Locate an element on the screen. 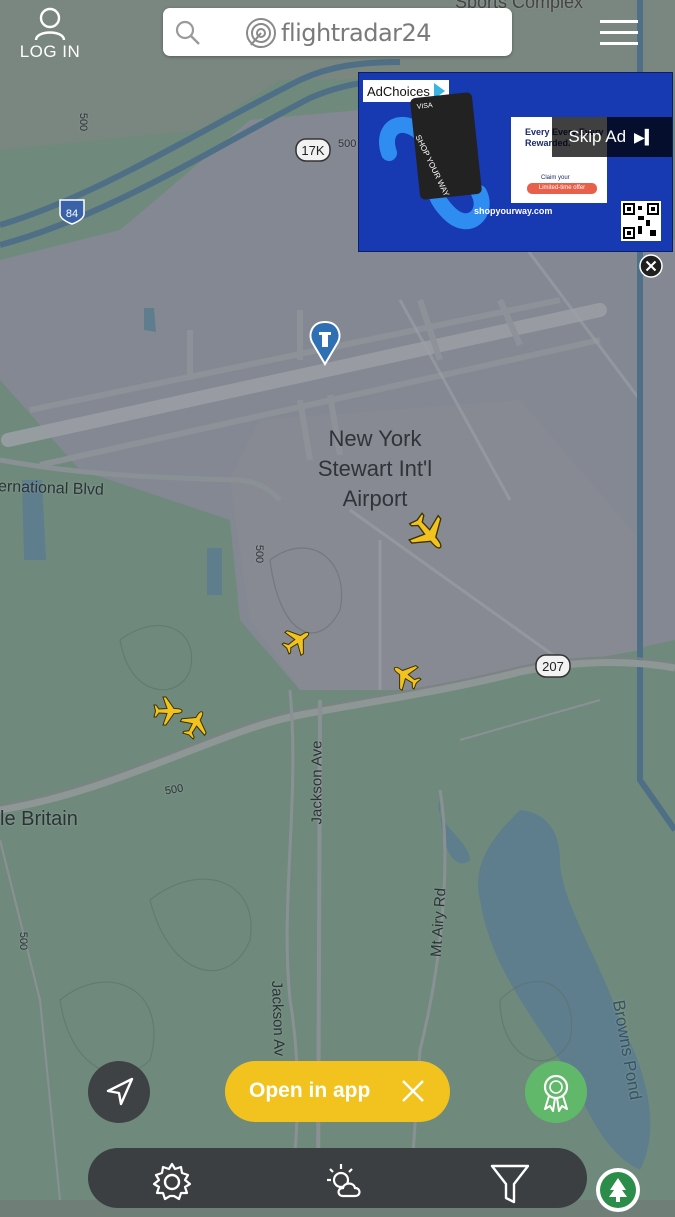 The width and height of the screenshot is (675, 1217). login-button: LOG IN is located at coordinates (50, 35).